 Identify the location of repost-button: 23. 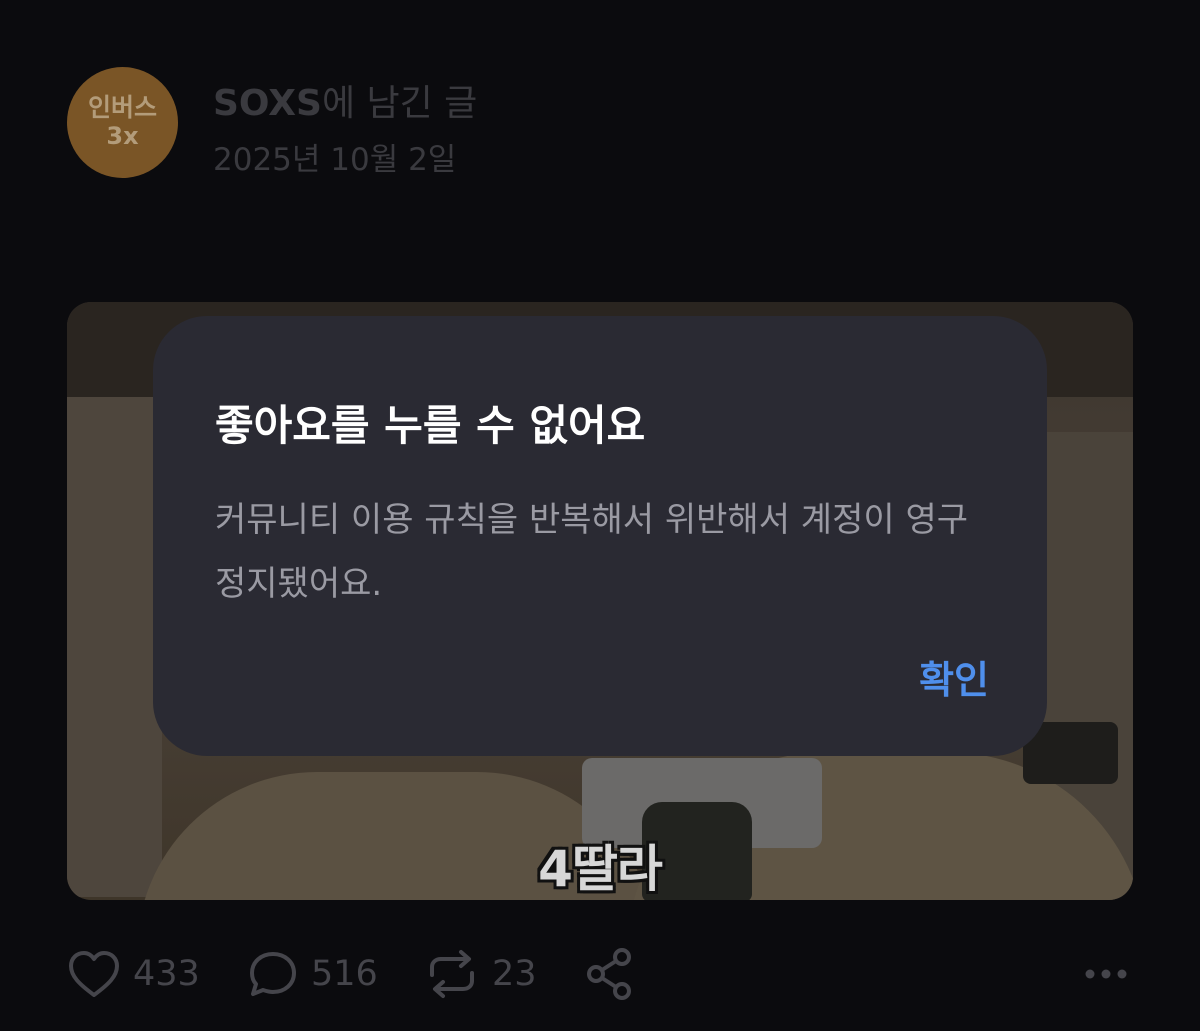
(480, 974).